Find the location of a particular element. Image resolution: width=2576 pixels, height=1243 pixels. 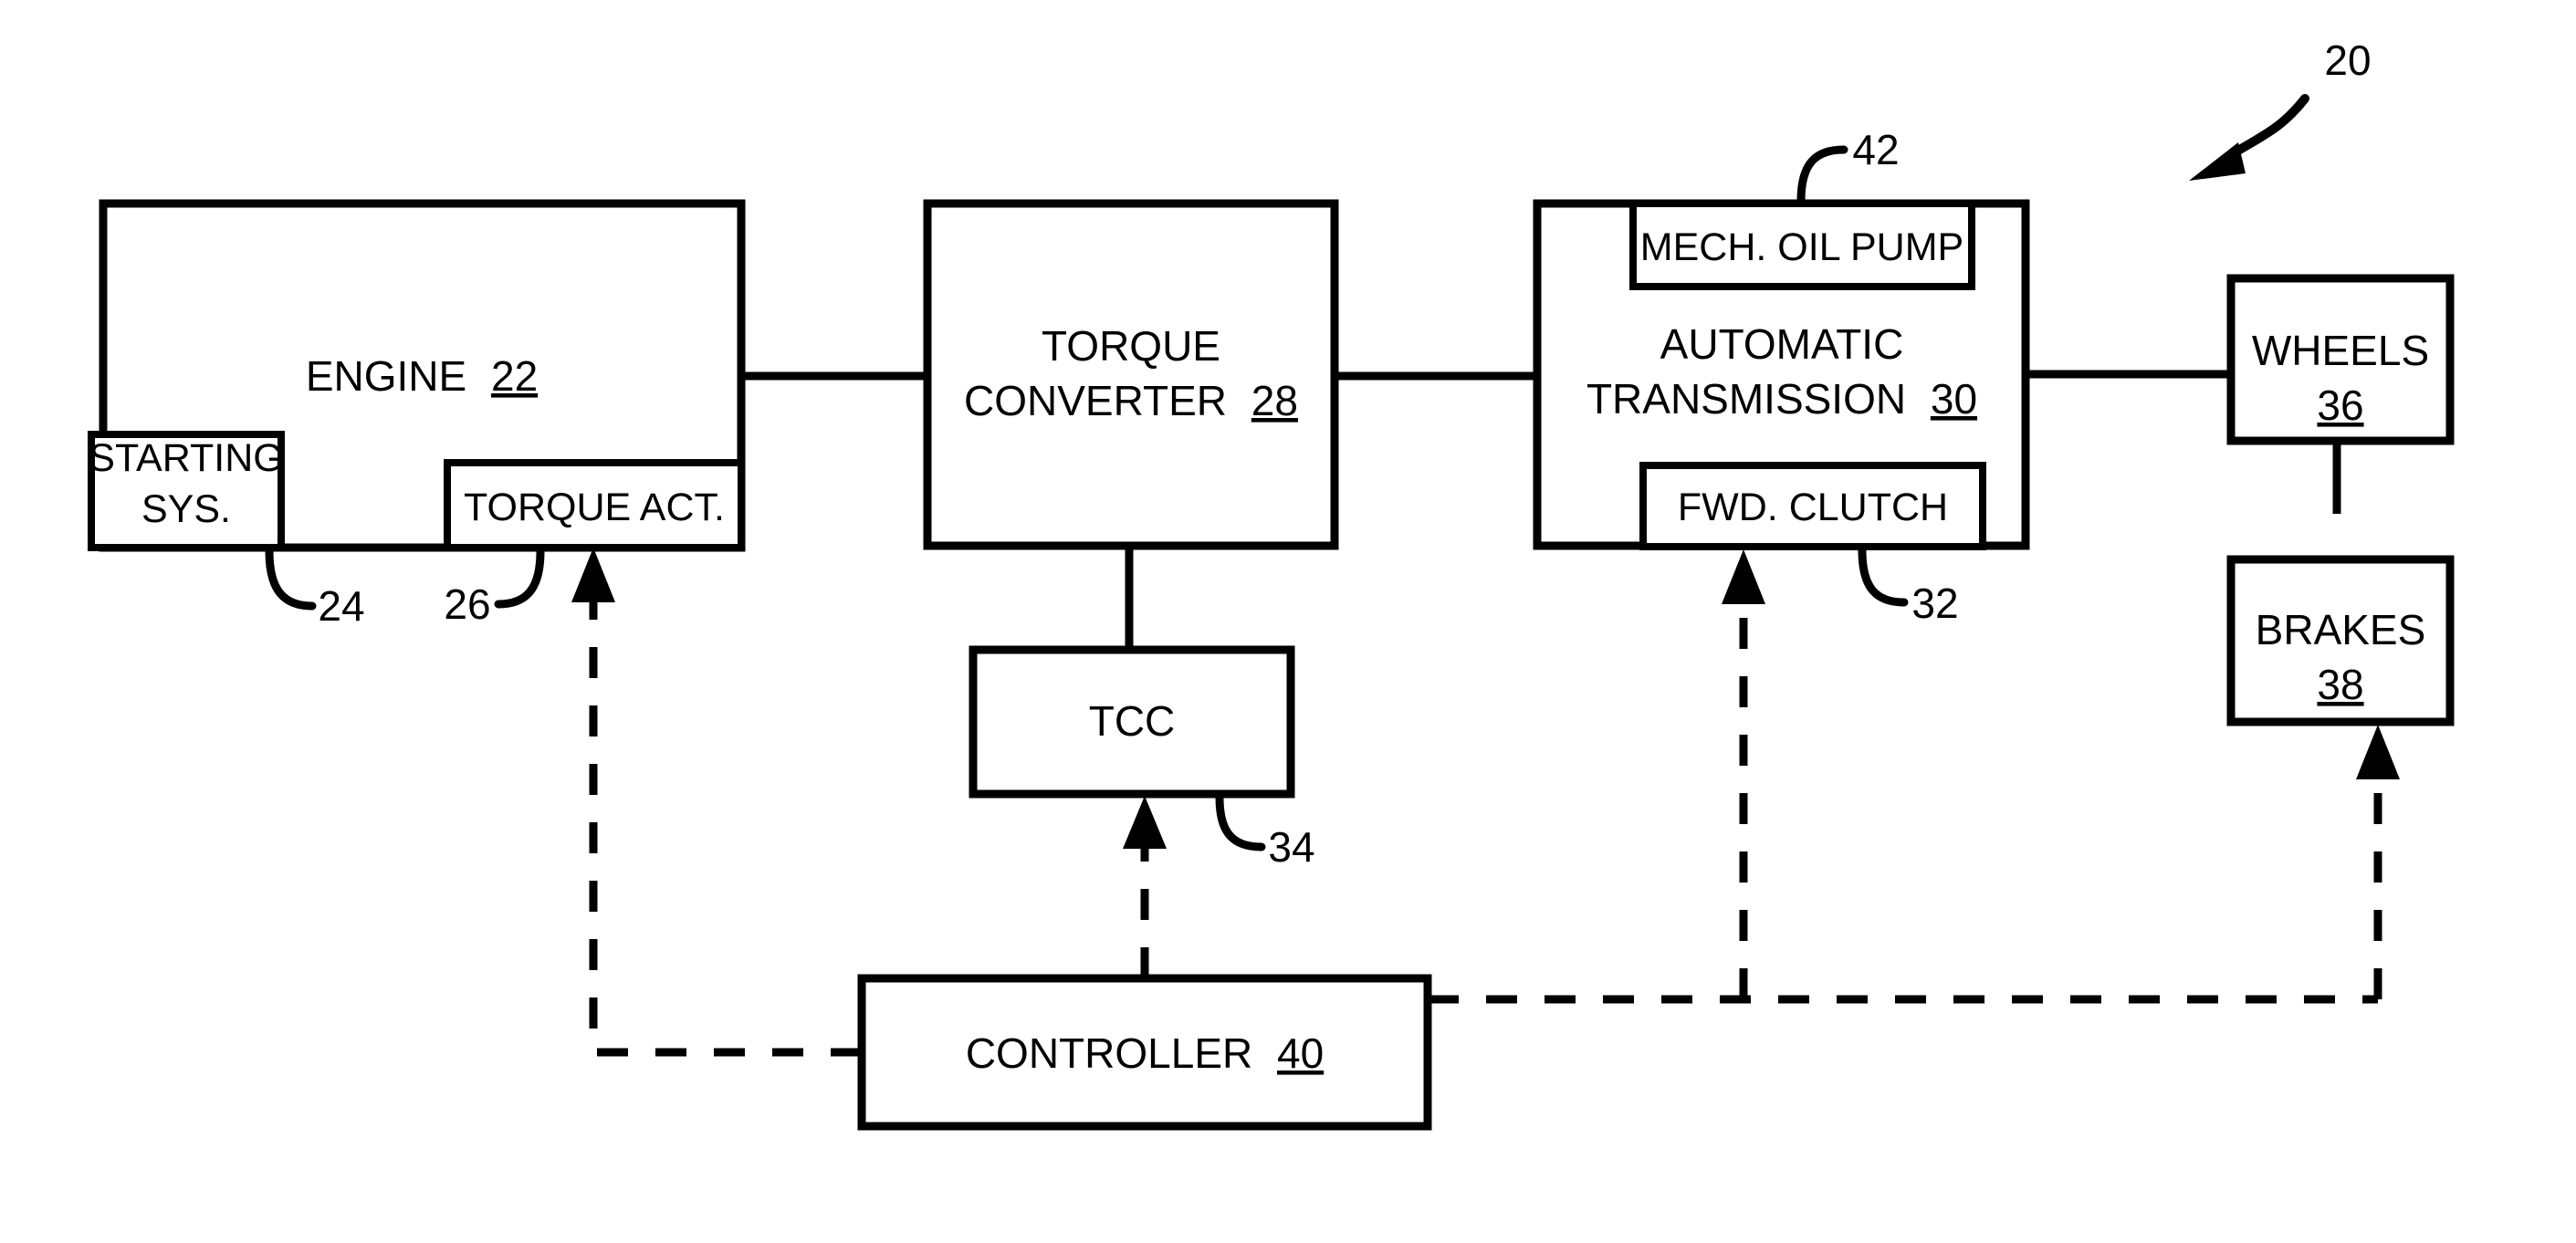

brakes-label: BRAKES is located at coordinates (2341, 629).